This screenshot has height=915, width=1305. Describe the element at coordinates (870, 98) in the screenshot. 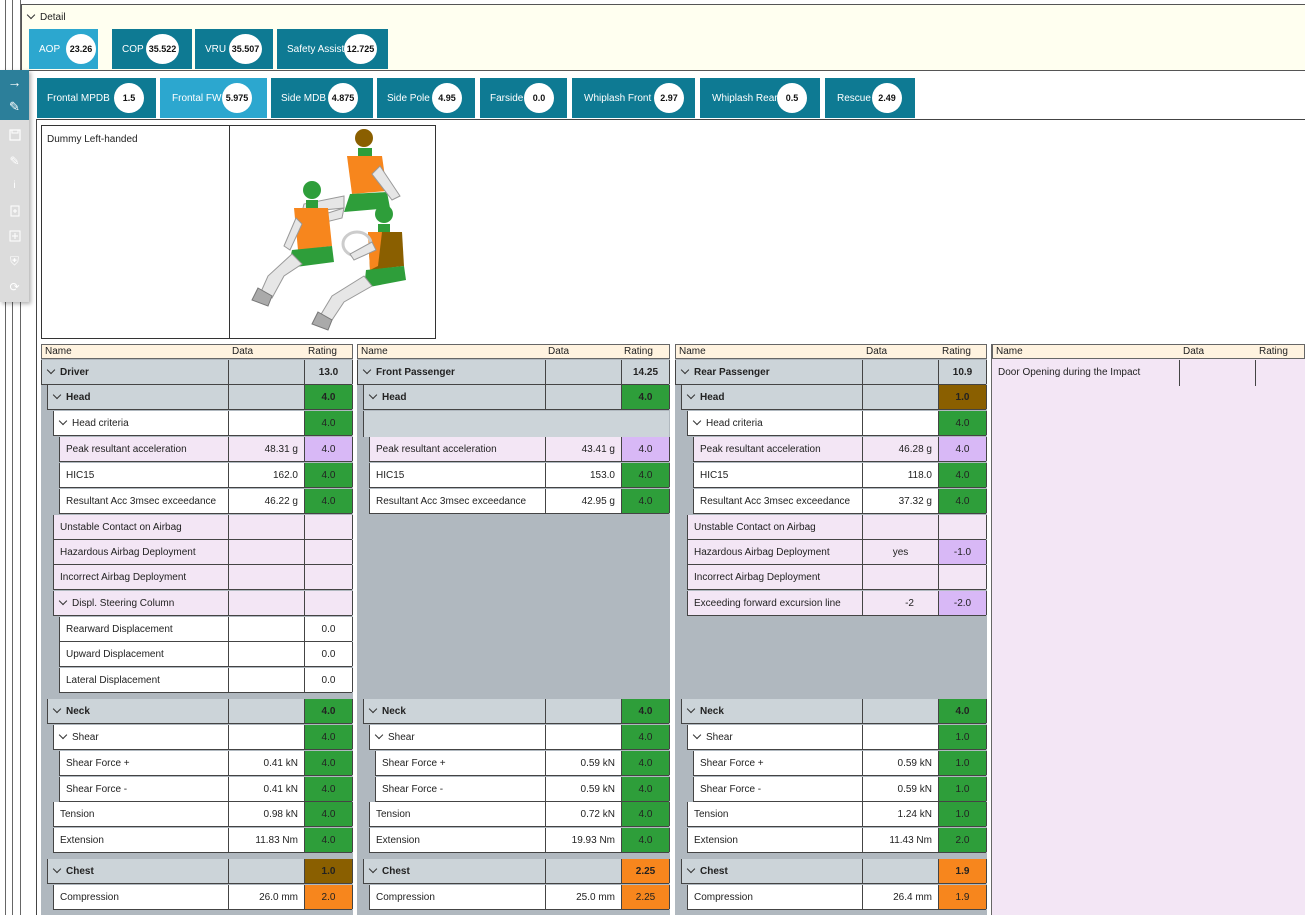

I see `tab-rescue: Rescue 2.49` at that location.